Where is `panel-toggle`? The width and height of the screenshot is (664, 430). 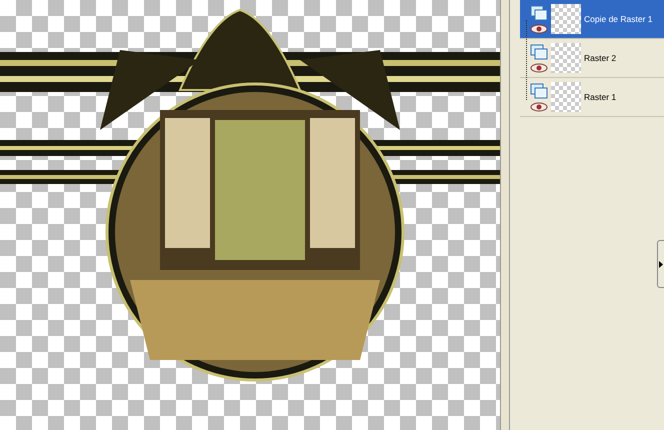 panel-toggle is located at coordinates (660, 264).